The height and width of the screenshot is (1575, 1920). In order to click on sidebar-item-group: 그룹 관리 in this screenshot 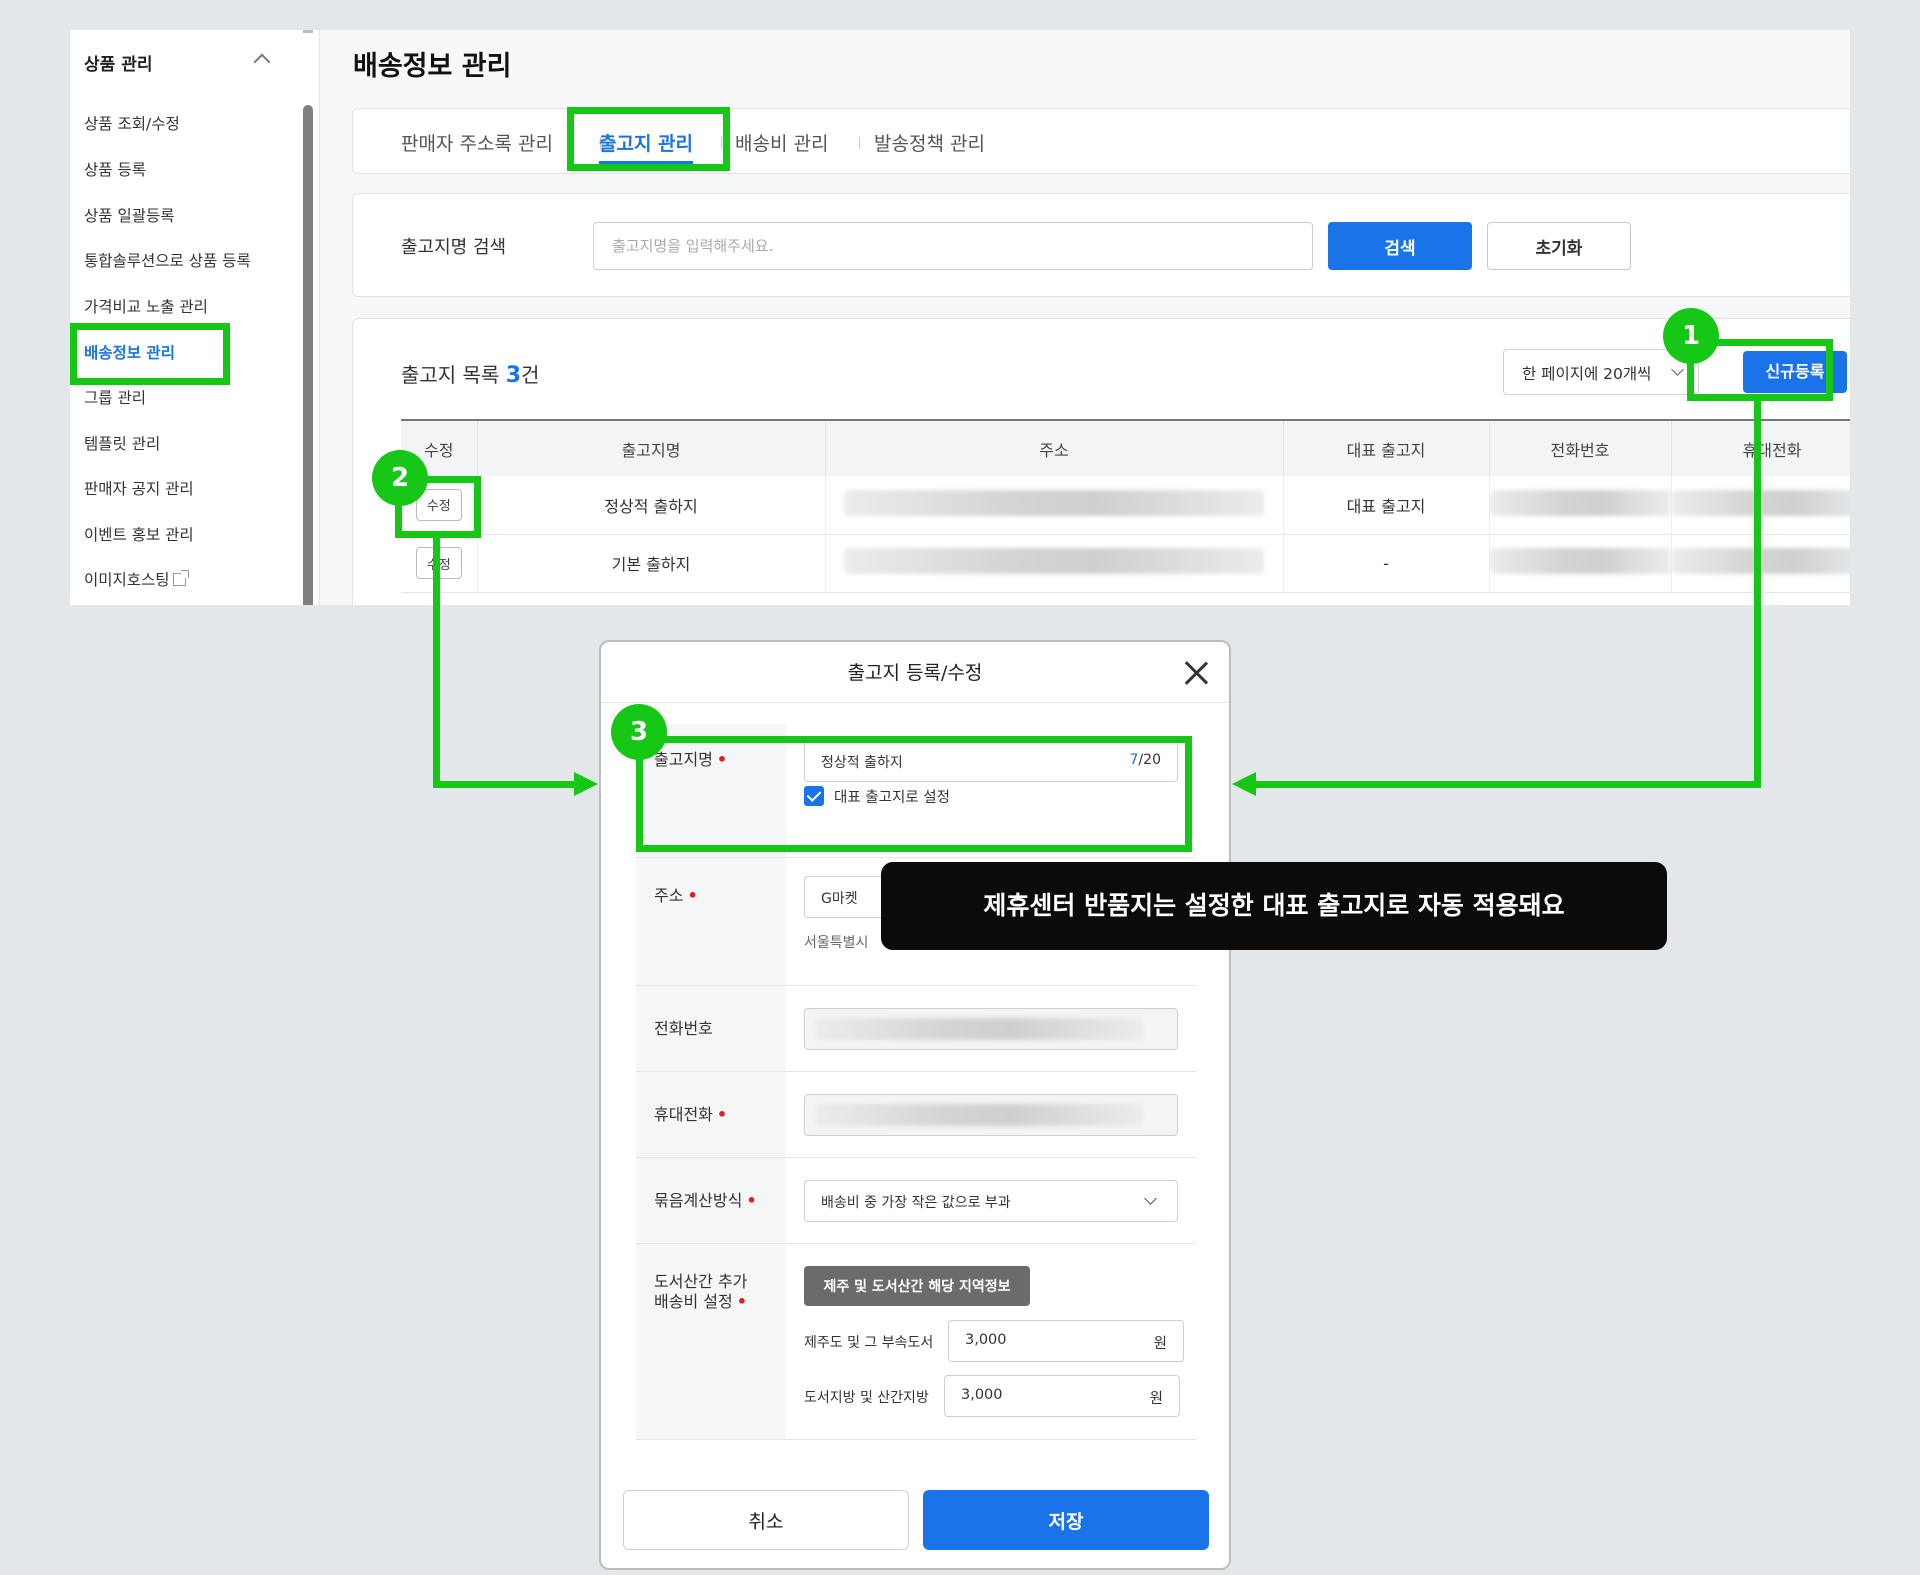, I will do `click(115, 397)`.